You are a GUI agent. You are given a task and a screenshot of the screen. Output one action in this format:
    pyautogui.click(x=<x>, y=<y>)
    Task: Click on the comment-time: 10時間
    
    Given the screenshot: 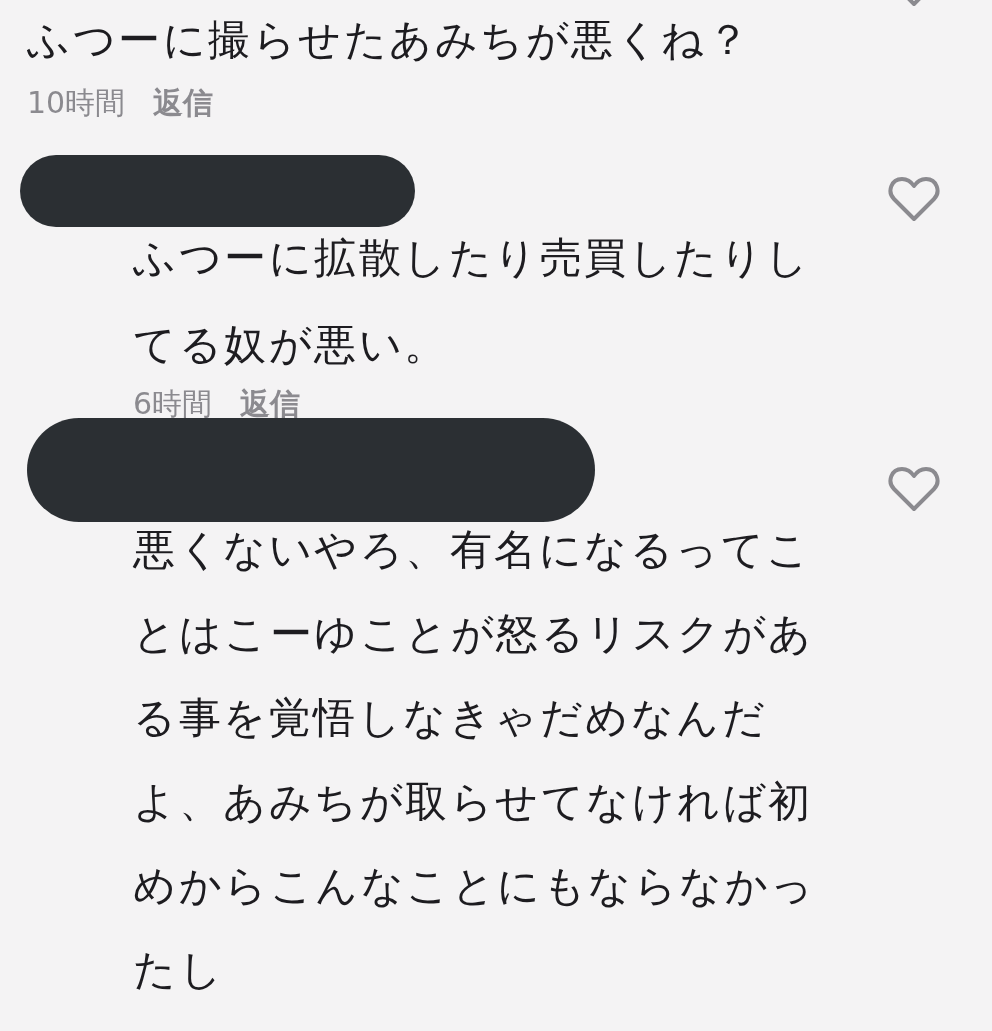 What is the action you would take?
    pyautogui.click(x=76, y=103)
    